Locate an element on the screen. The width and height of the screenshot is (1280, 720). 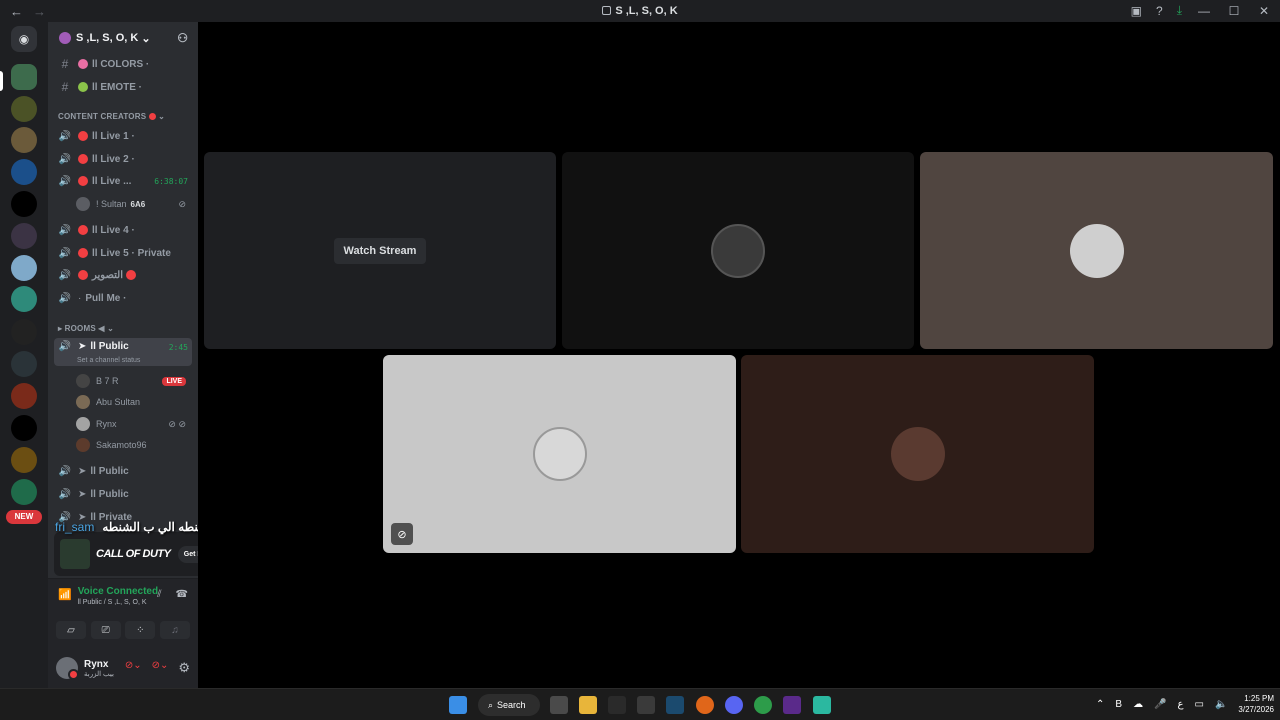
voice-channel: ll Public / S ,L, S, O, K is located at coordinates (118, 602).